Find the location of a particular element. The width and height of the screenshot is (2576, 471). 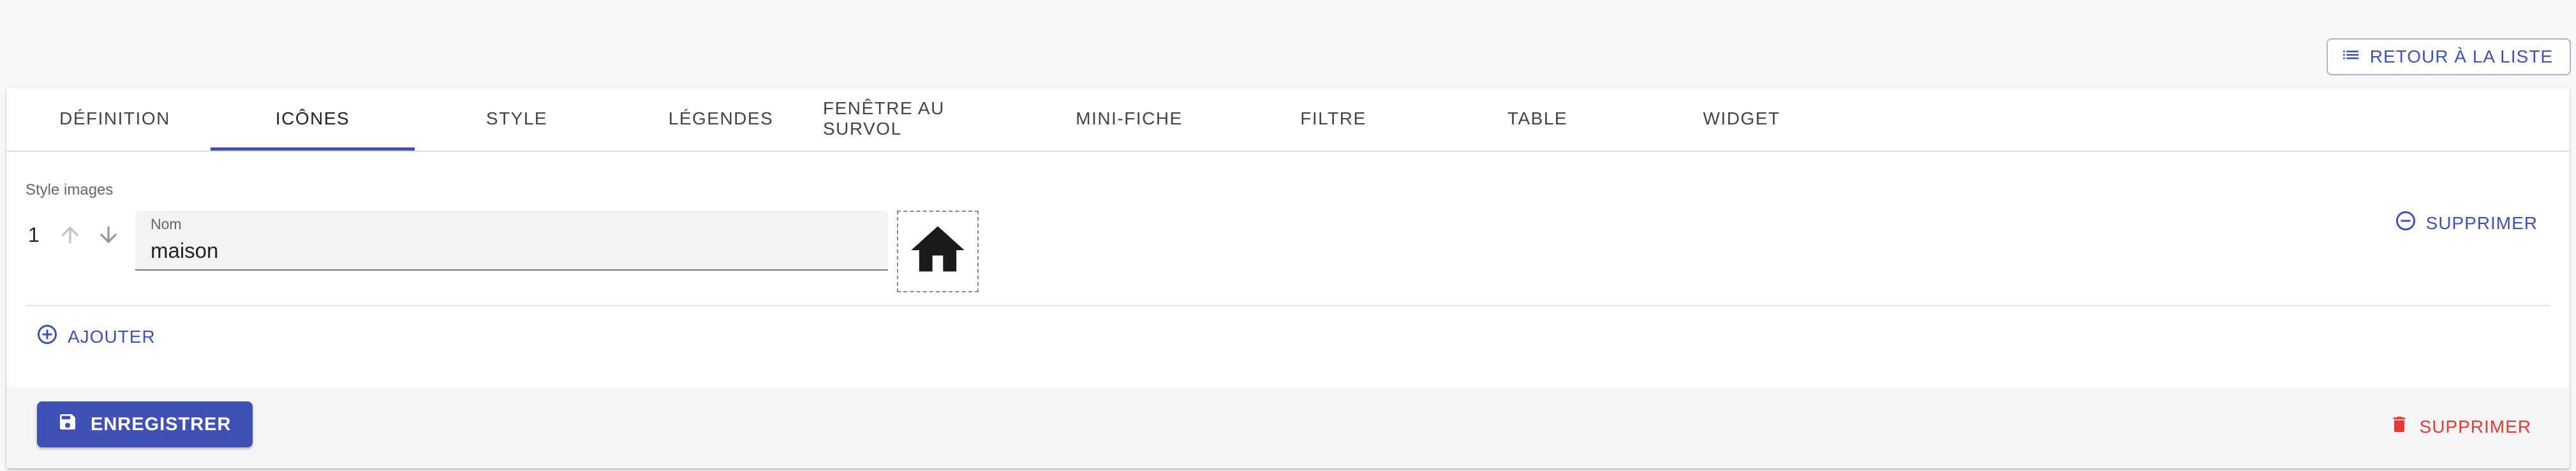

tab-filtre: FILTRE is located at coordinates (1333, 119).